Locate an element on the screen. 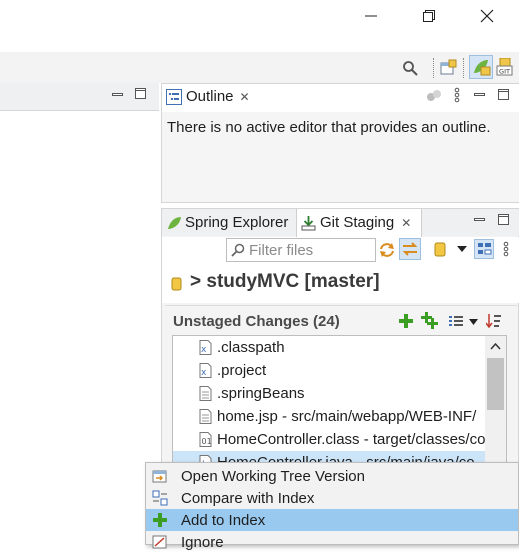 The width and height of the screenshot is (519, 553). outline-maximize-button is located at coordinates (503, 94).